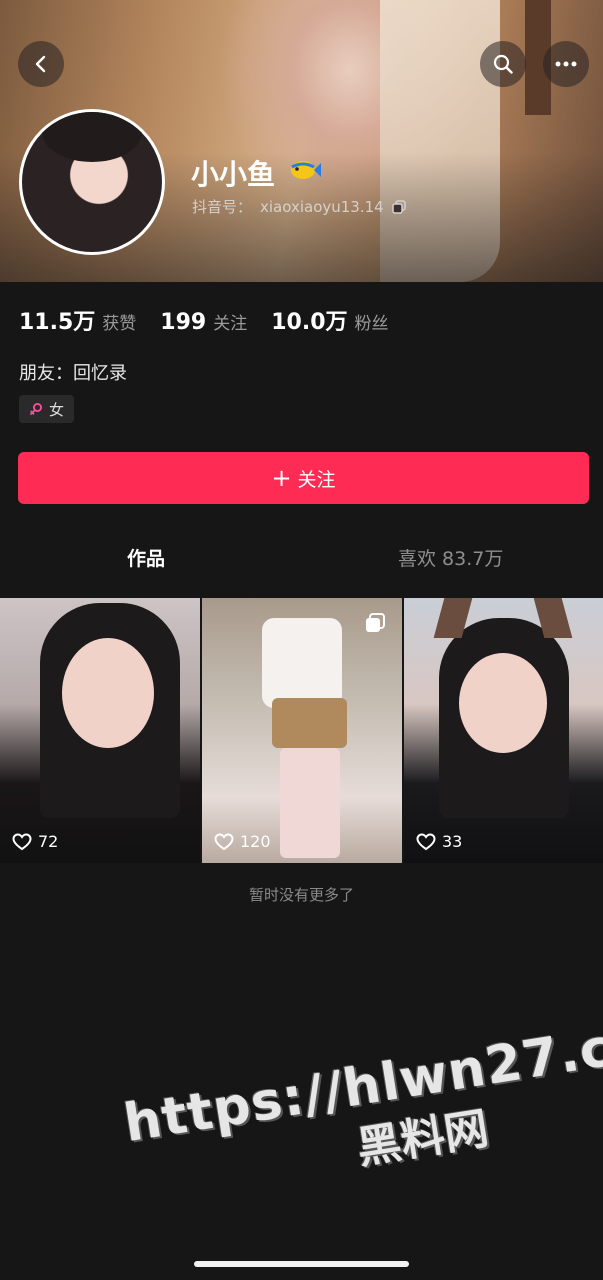  I want to click on stat-likes: 11.5万 获赞, so click(77, 320).